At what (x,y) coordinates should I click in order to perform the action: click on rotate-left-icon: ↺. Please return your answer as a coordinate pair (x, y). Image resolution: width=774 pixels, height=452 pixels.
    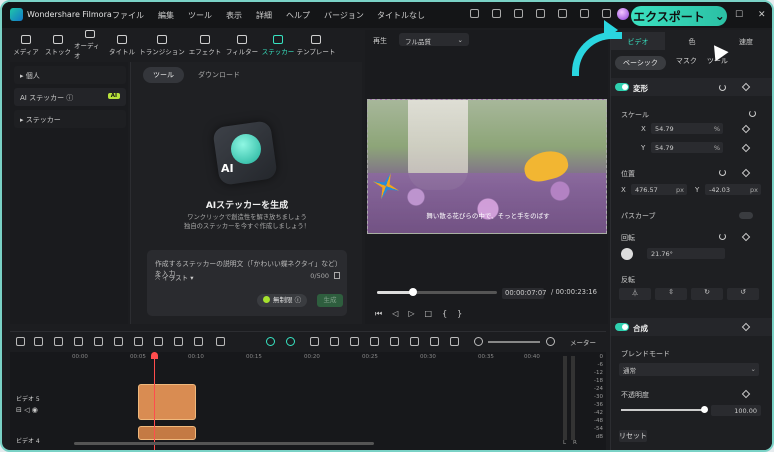
    Looking at the image, I should click on (743, 294).